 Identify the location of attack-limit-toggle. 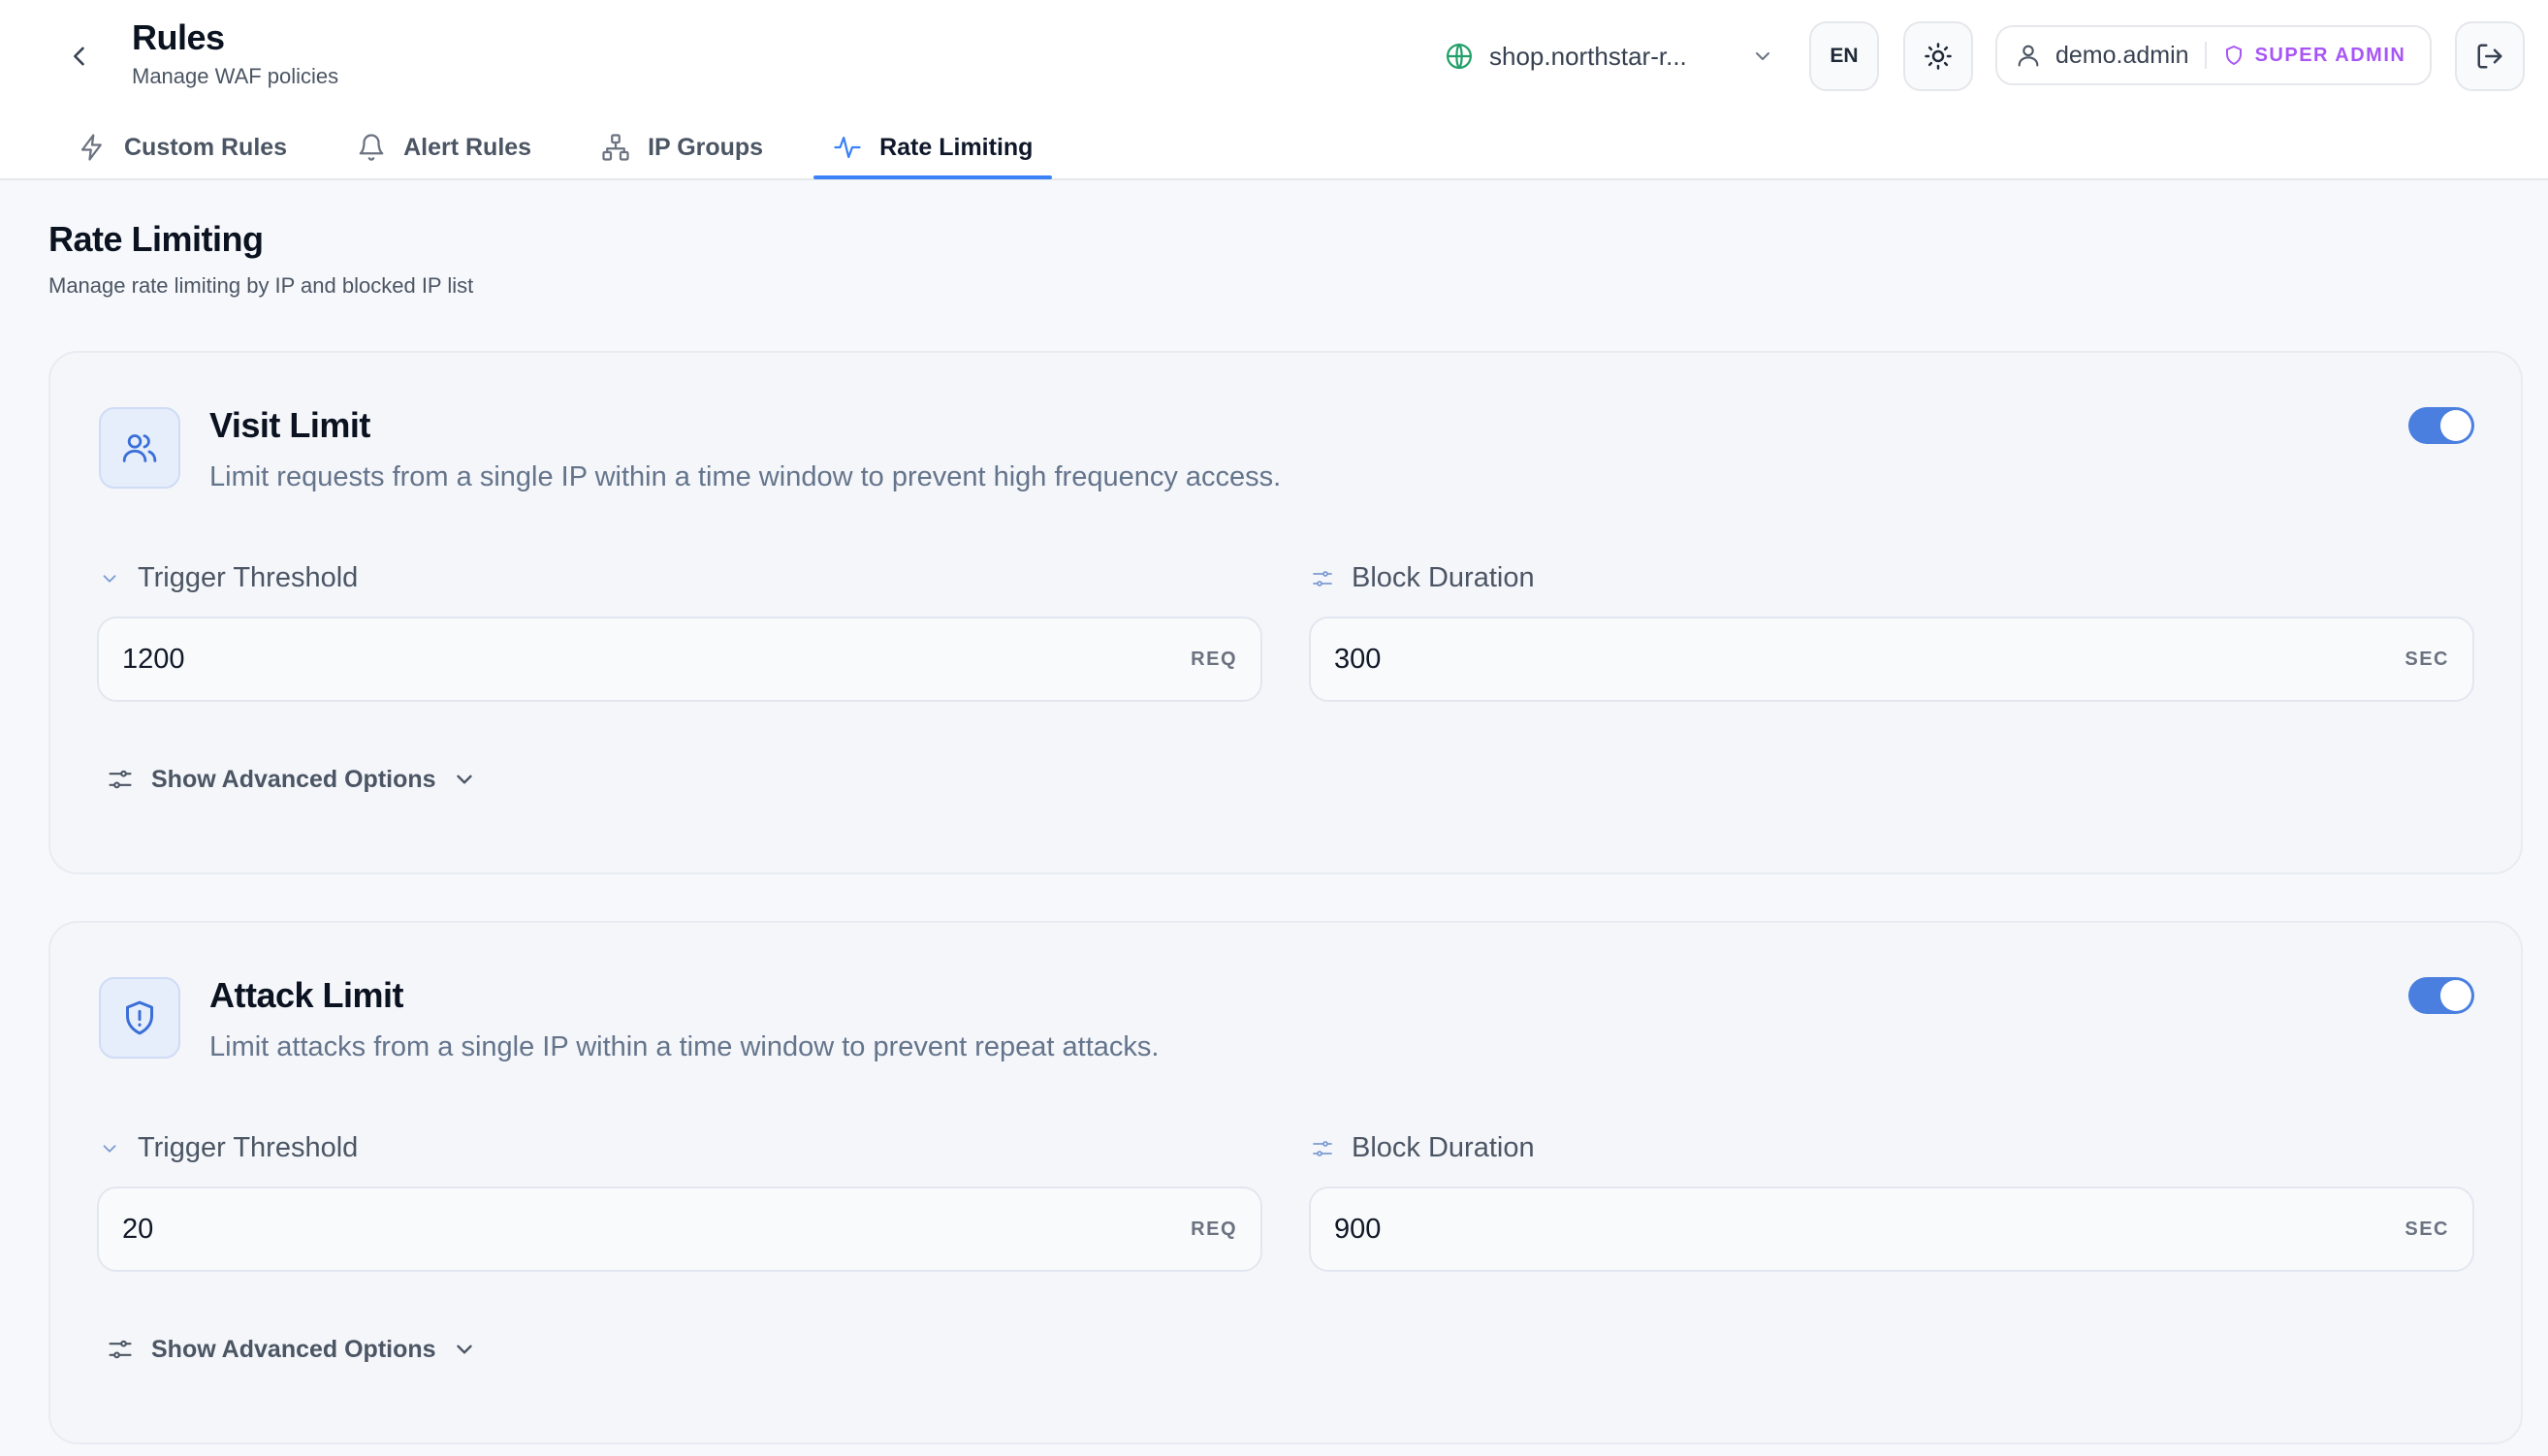
(2441, 995).